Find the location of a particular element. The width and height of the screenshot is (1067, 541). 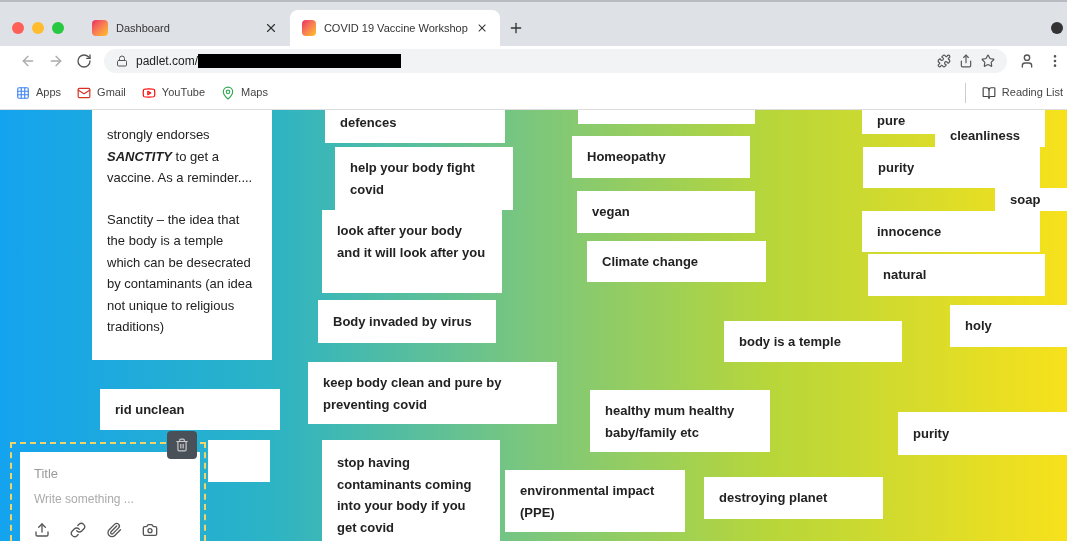

note-text: destroying planet is located at coordinates (774, 498).